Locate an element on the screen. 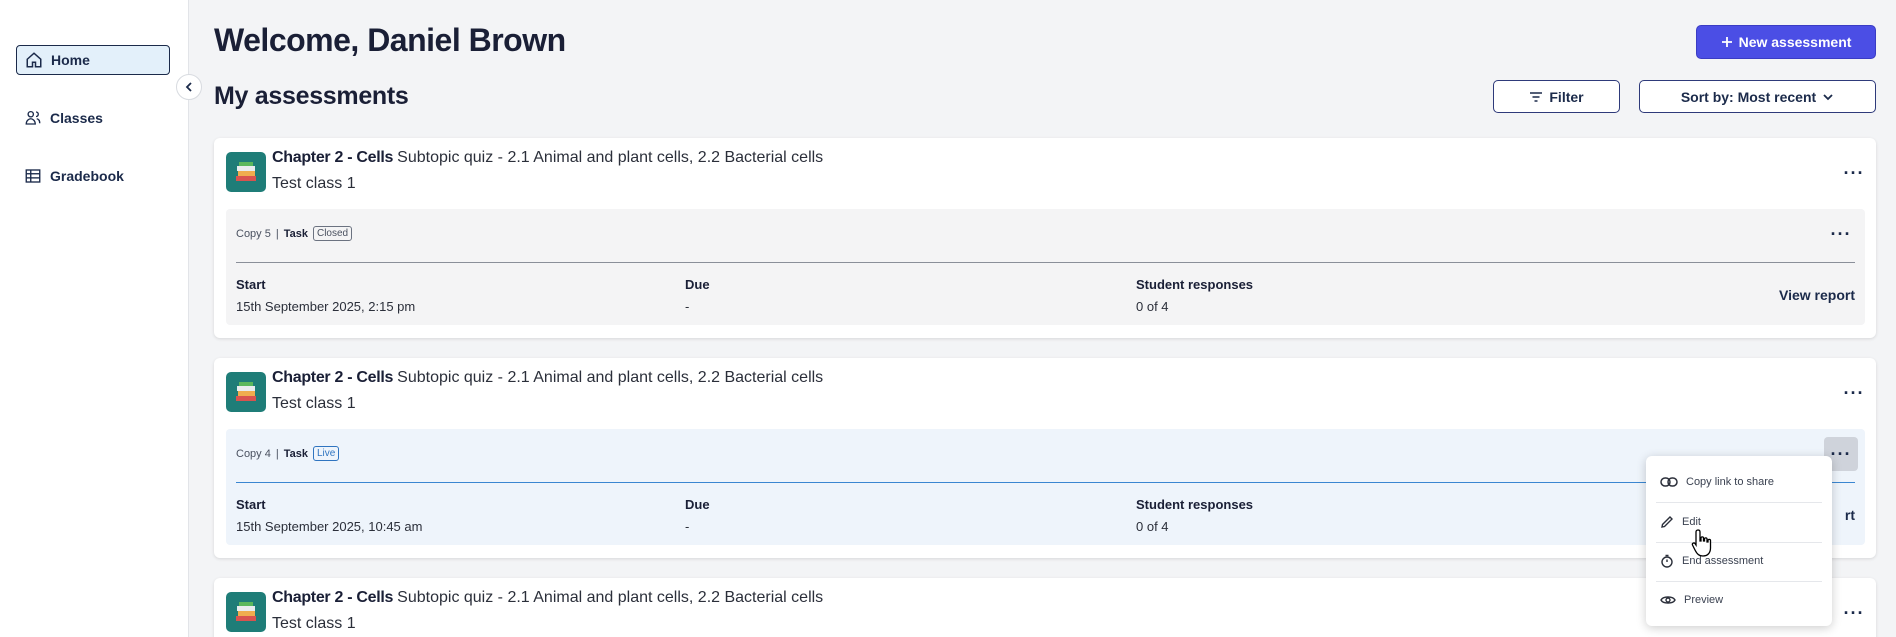 Image resolution: width=1896 pixels, height=637 pixels. copy-more-button: ··· is located at coordinates (1841, 234).